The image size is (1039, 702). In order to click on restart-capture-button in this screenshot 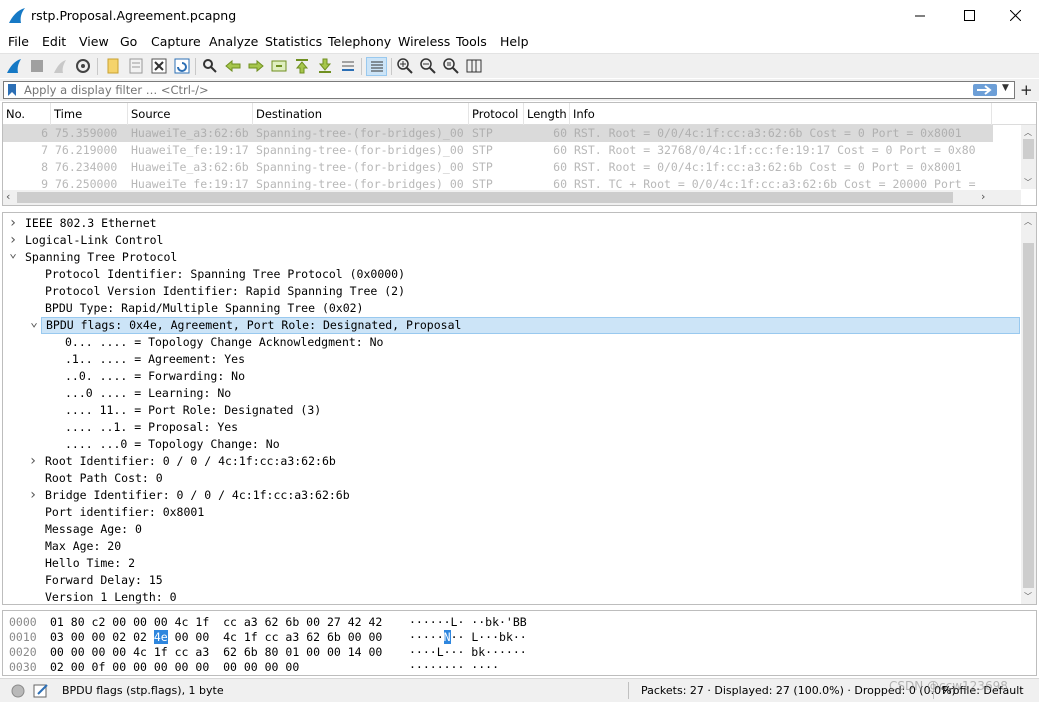, I will do `click(60, 66)`.